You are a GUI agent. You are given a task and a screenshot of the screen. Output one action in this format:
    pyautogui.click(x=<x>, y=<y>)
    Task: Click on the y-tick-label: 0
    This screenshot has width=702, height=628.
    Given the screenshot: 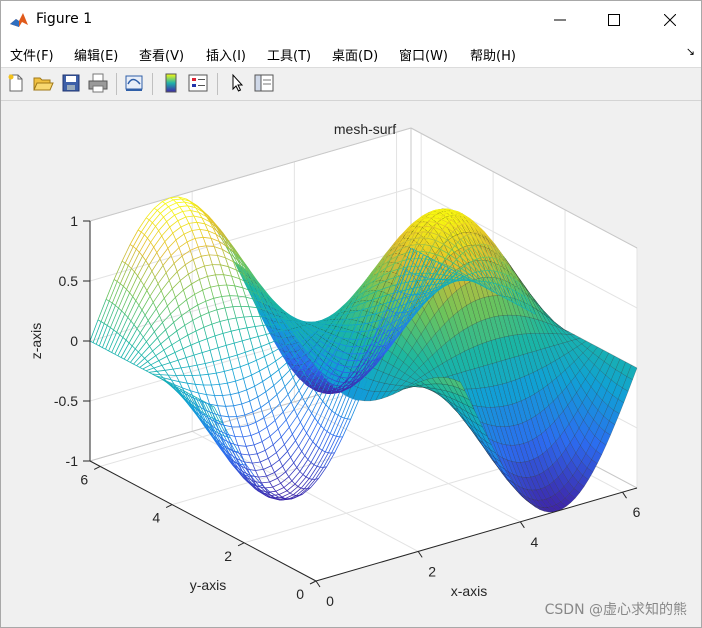 What is the action you would take?
    pyautogui.click(x=300, y=594)
    